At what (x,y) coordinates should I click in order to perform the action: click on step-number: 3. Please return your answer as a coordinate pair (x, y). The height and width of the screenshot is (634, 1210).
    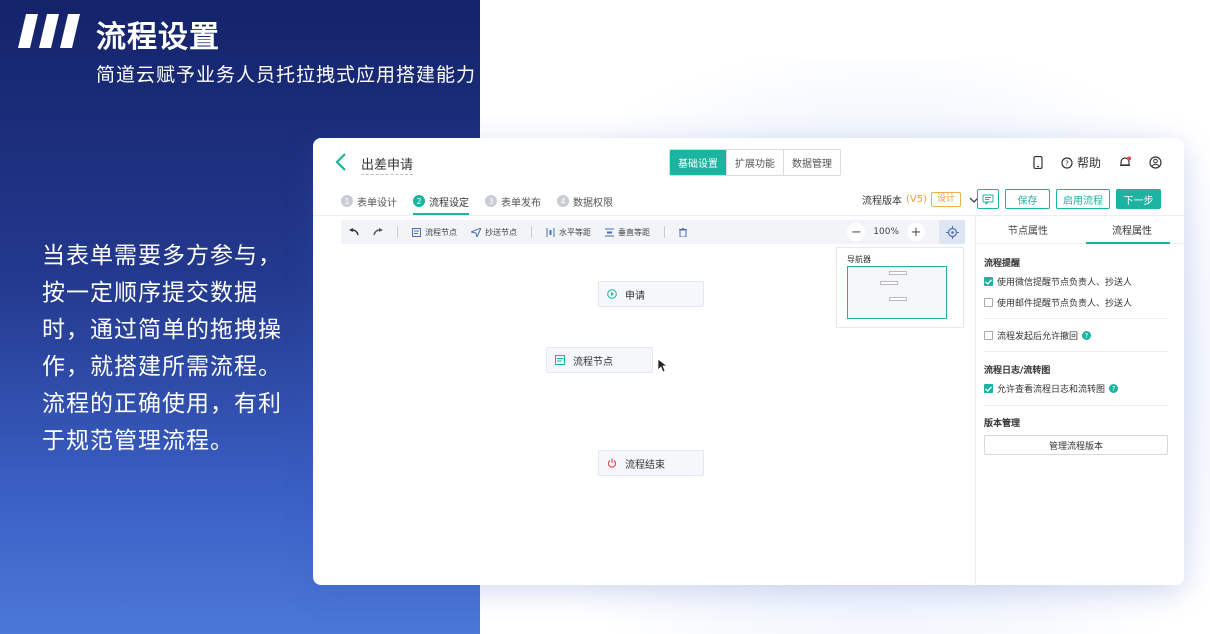
    Looking at the image, I should click on (491, 201).